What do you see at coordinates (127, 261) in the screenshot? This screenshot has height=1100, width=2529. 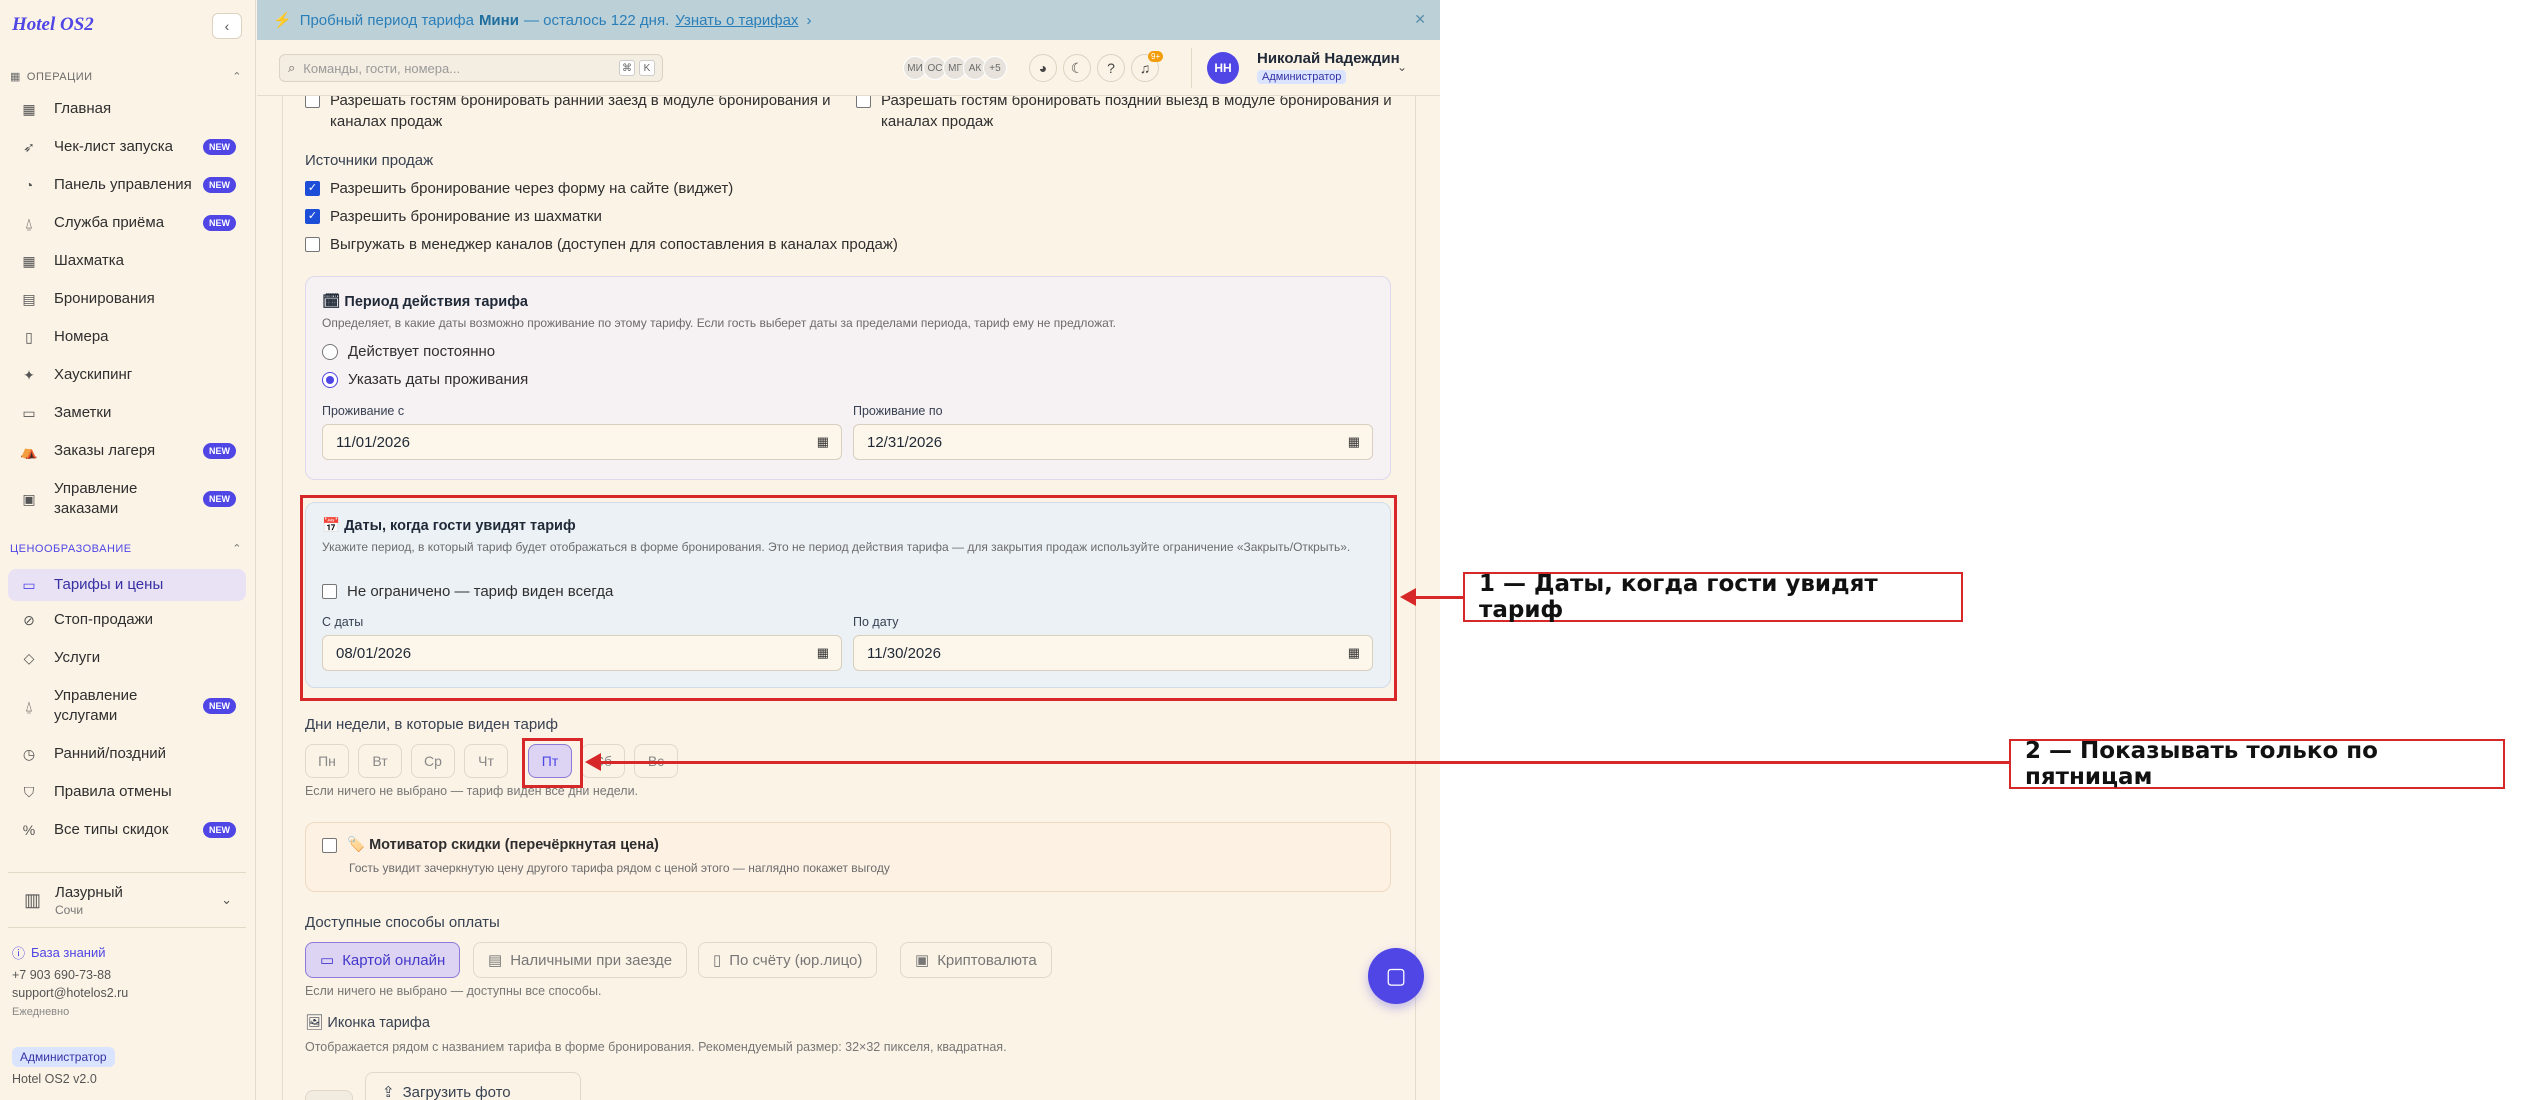 I see `sidebar-item-chessboard: ▦ Шахматка` at bounding box center [127, 261].